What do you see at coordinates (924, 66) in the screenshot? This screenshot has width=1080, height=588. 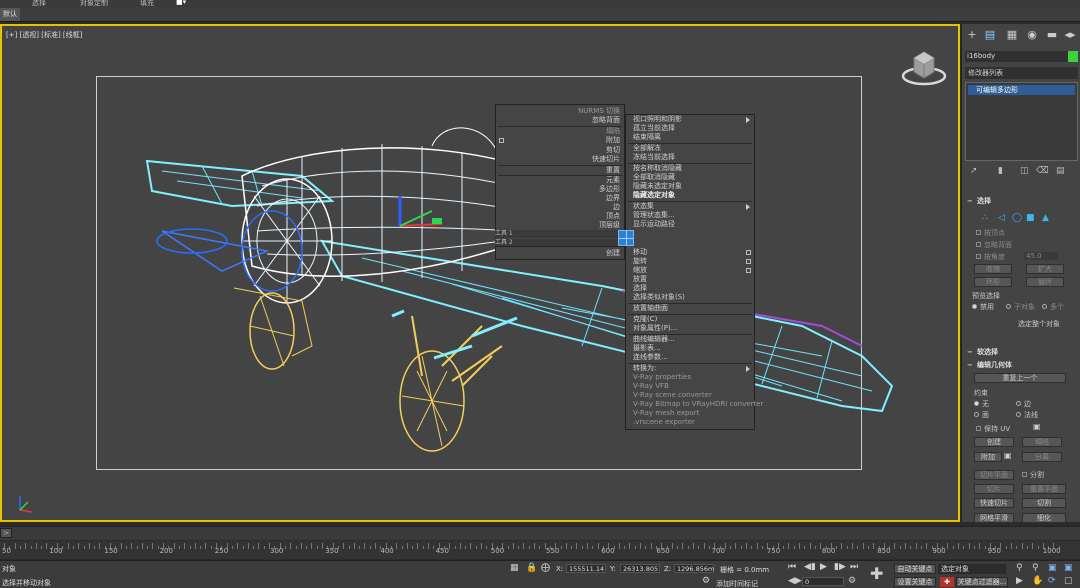 I see `viewcube-icon` at bounding box center [924, 66].